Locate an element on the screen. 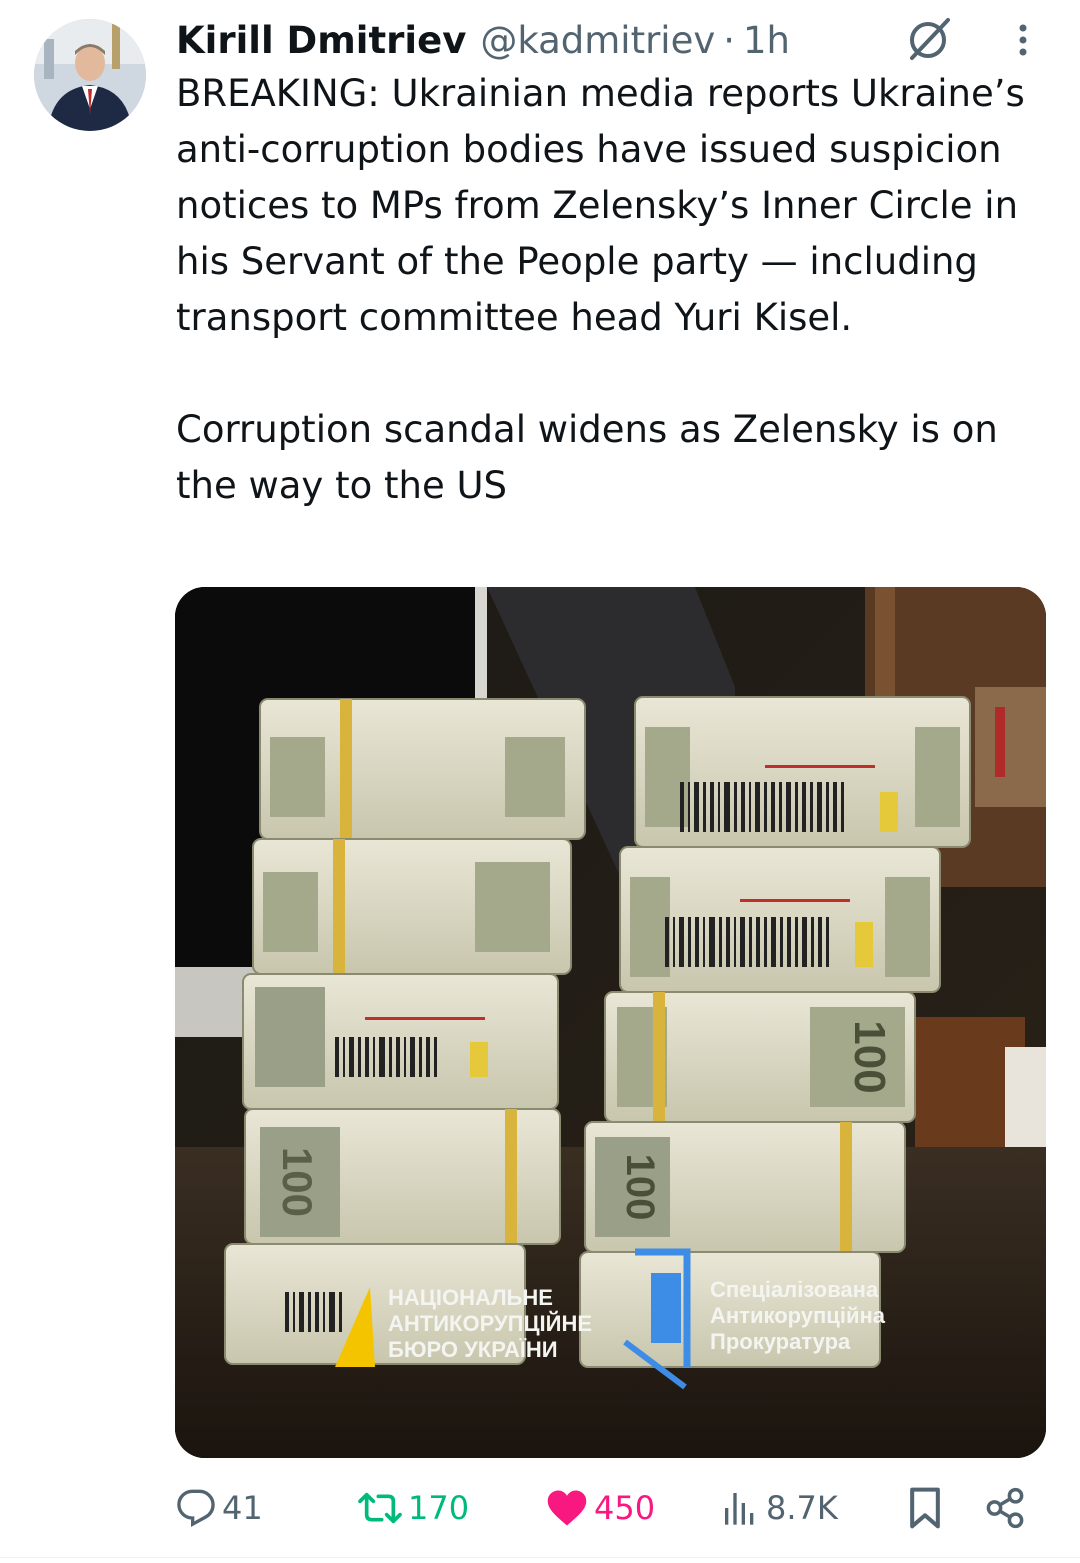 The width and height of the screenshot is (1080, 1563). grok-icon is located at coordinates (928, 39).